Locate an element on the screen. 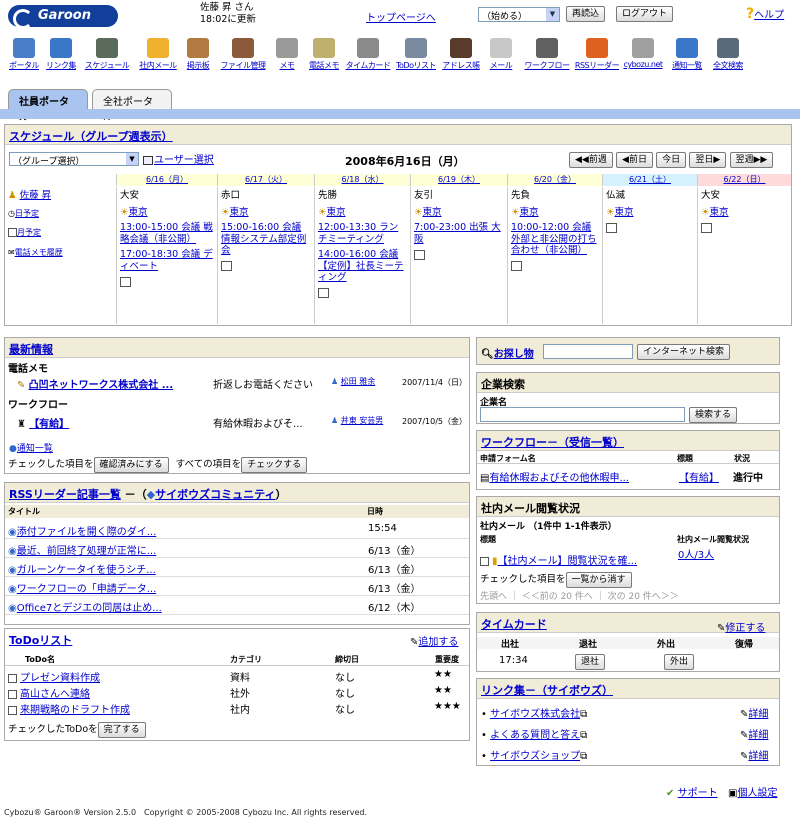 Image resolution: width=800 pixels, height=820 pixels. help-link: ?ヘルプ is located at coordinates (765, 14).